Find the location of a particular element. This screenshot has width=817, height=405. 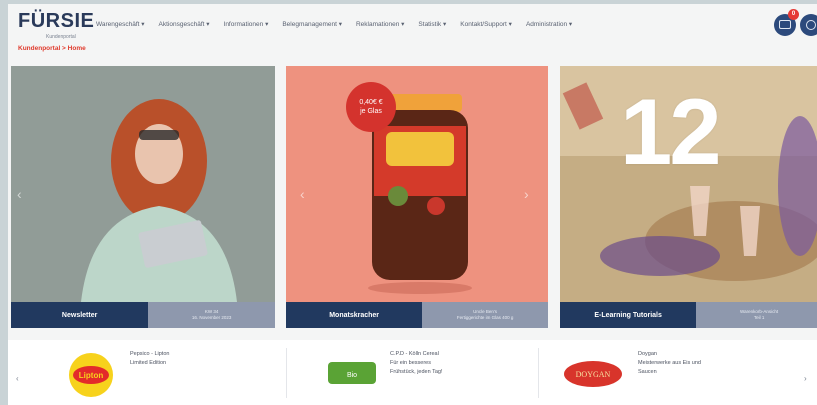

newsletter-title: Newsletter is located at coordinates (80, 315).